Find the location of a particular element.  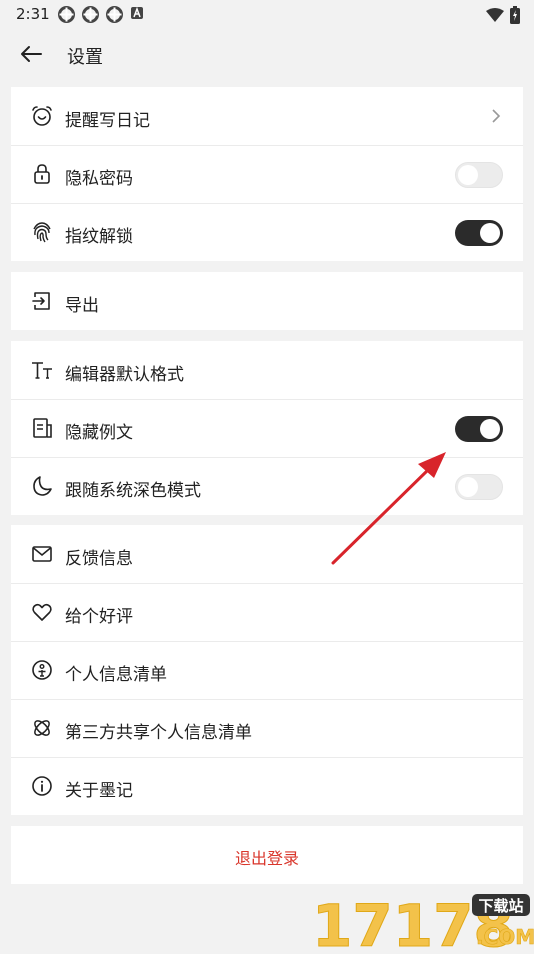

settings-item-editor-default-format: 编辑器默认格式 is located at coordinates (267, 370).